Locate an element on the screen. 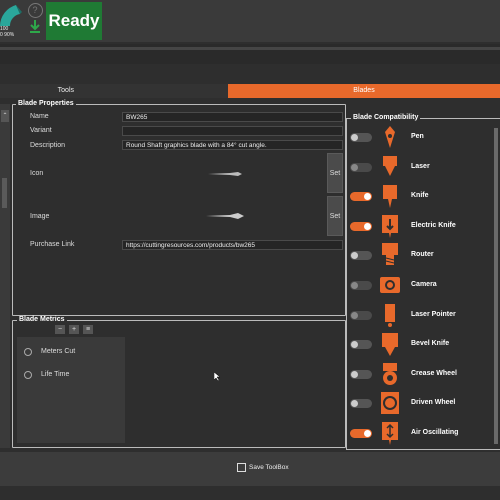  description-label: Description is located at coordinates (48, 145).